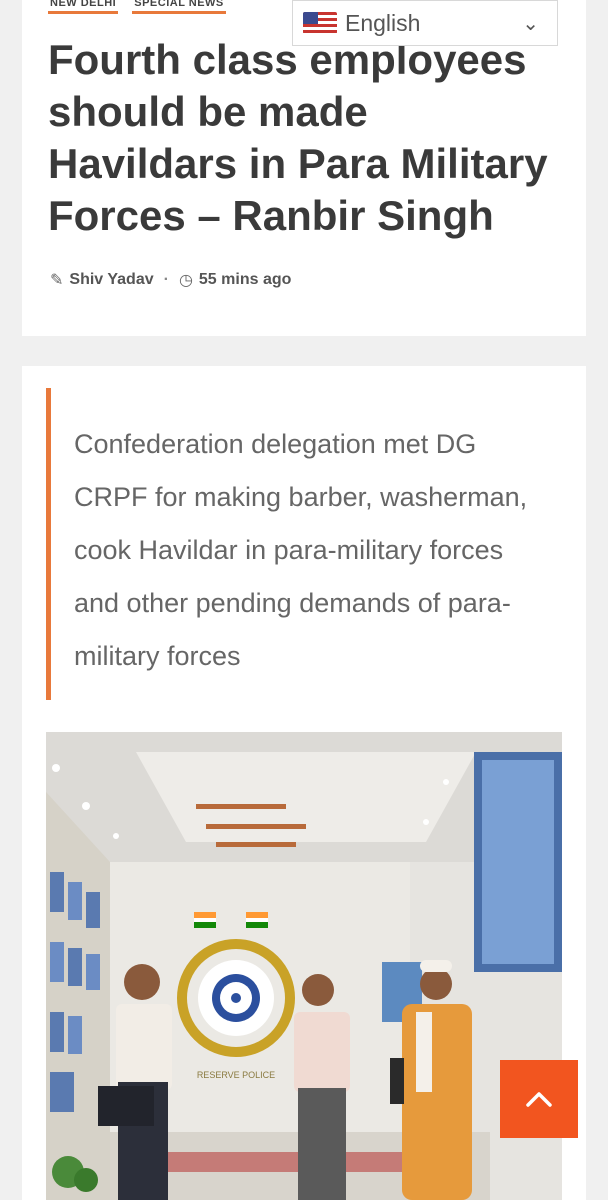  I want to click on clock-icon: ◷, so click(185, 280).